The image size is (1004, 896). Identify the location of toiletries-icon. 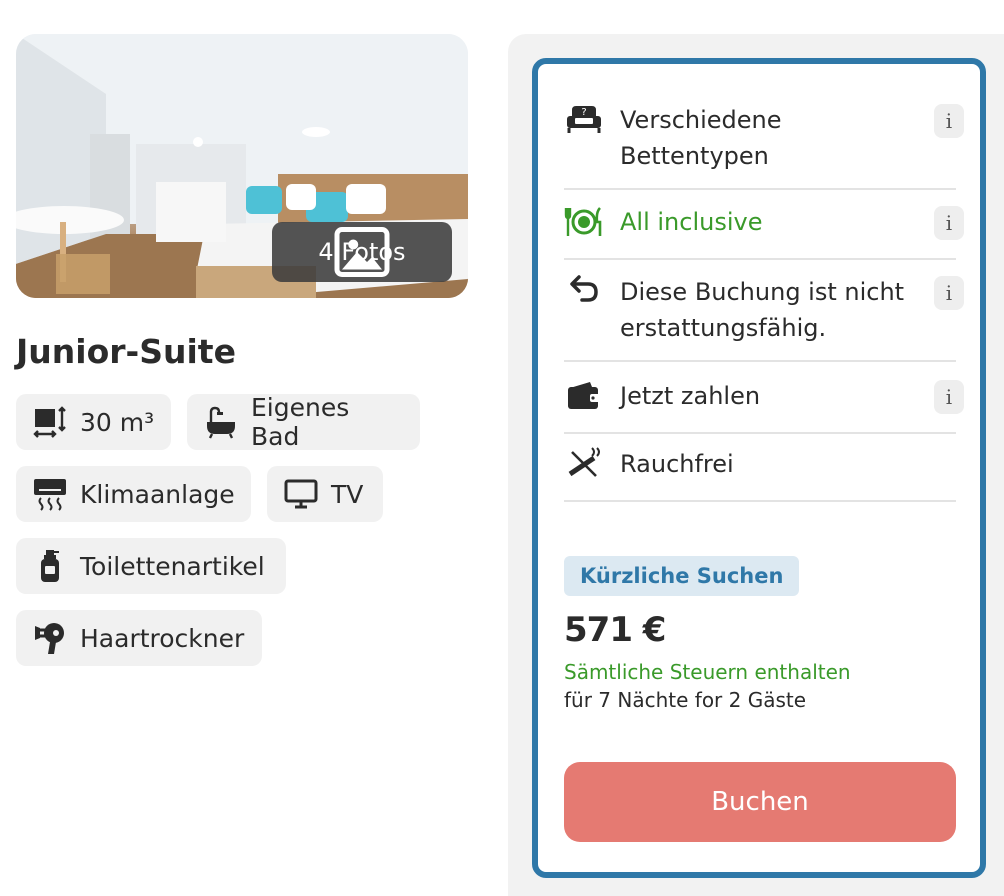
(50, 566).